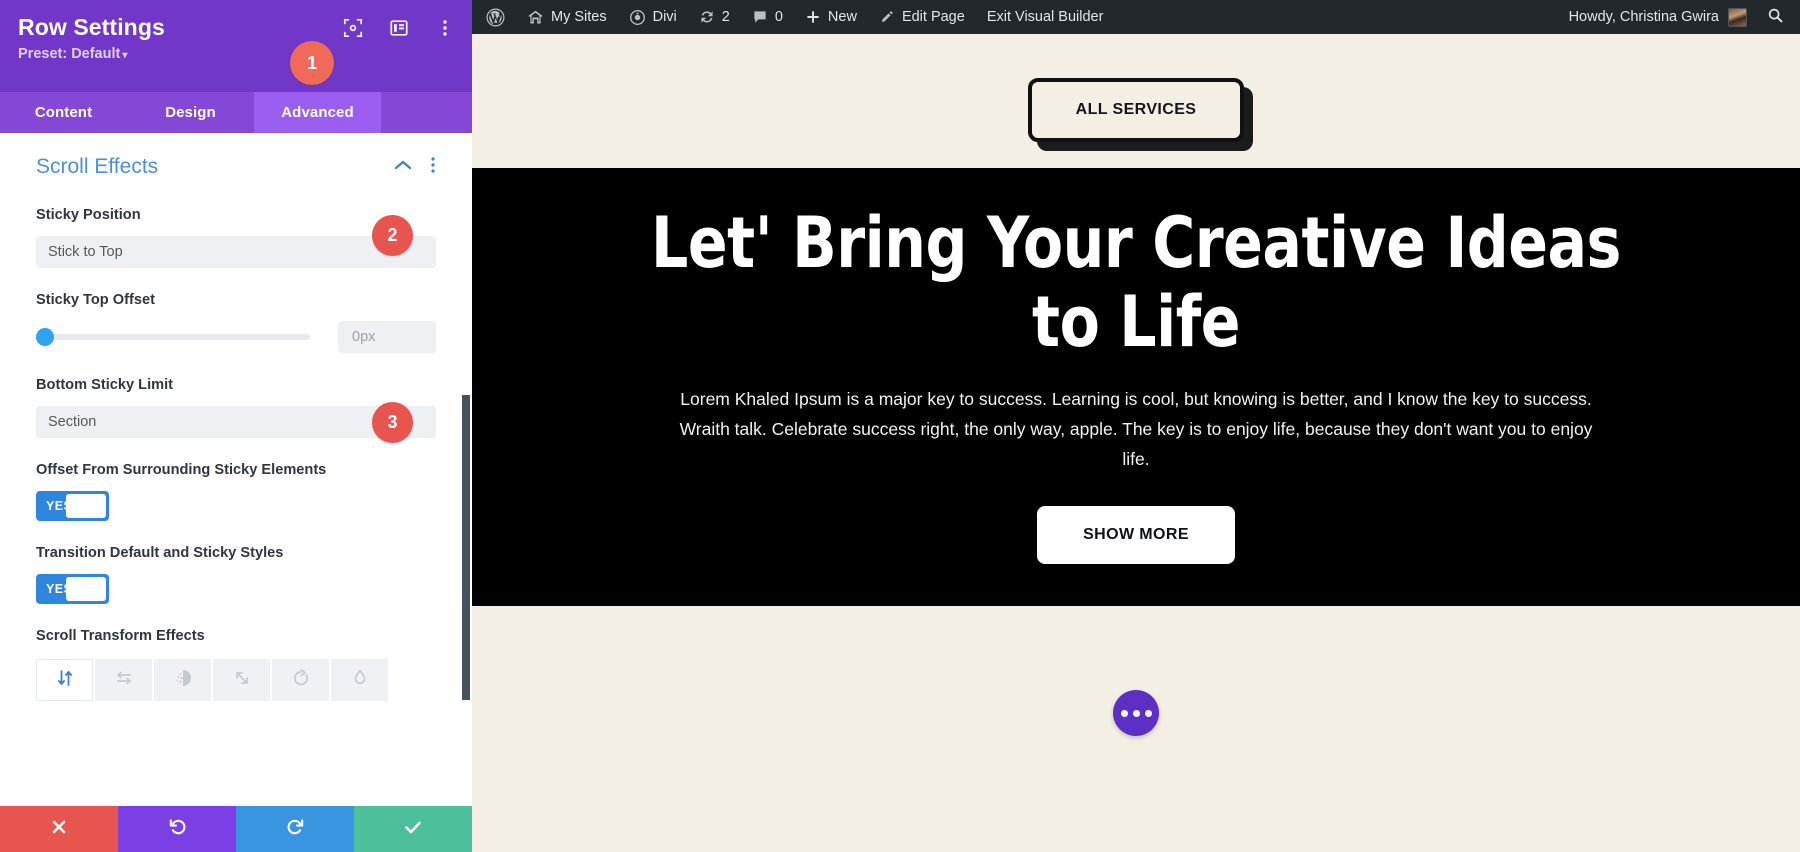  I want to click on avatar, so click(1737, 17).